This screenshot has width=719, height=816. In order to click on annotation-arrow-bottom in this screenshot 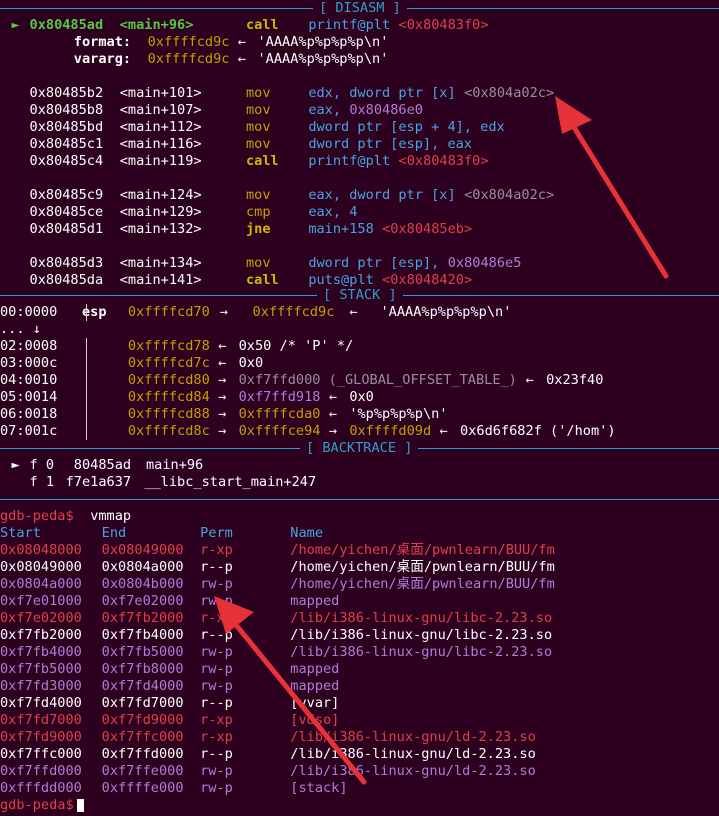, I will do `click(290, 690)`.